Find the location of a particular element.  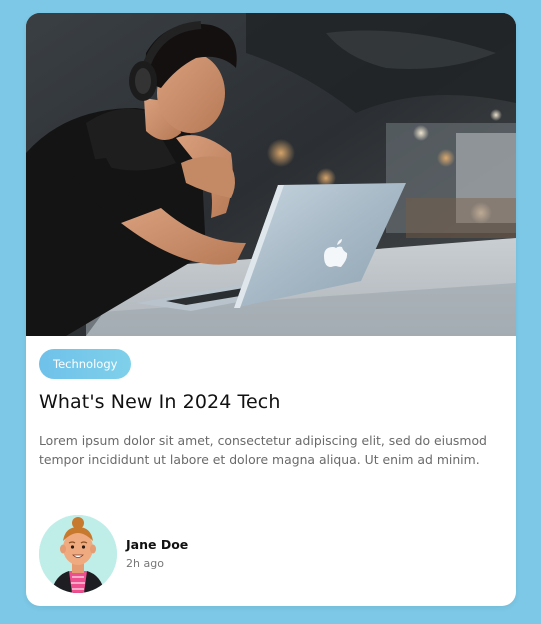

avatar-illustration is located at coordinates (78, 554).